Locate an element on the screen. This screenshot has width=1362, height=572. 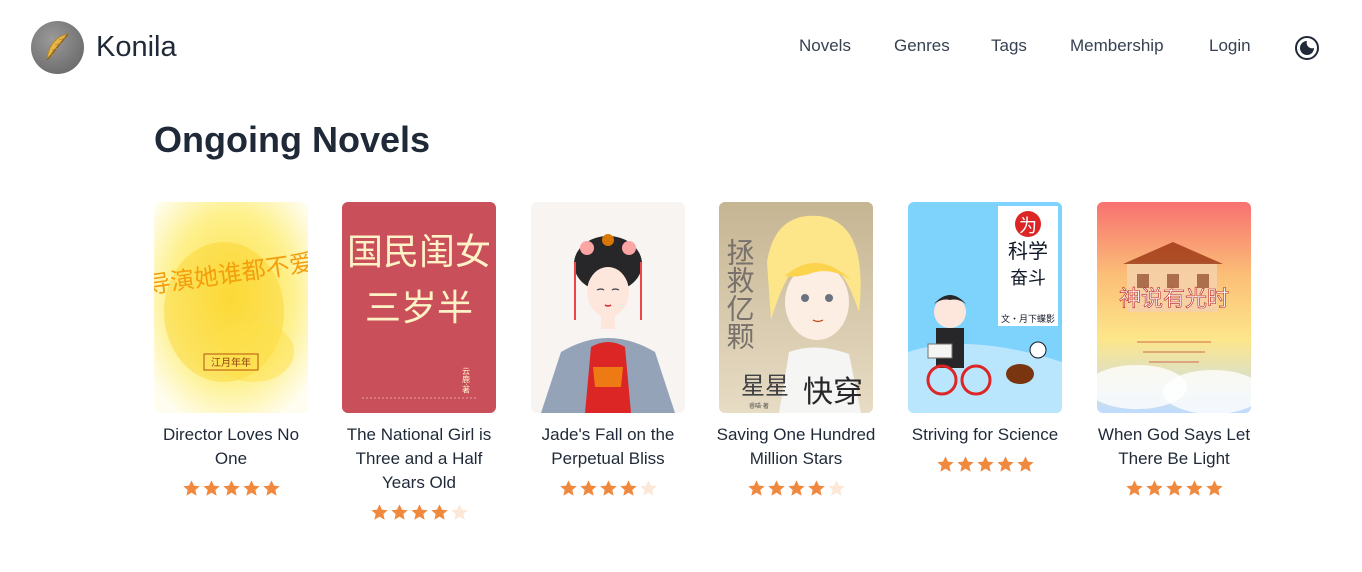
section-title: Ongoing Novels is located at coordinates (292, 139).